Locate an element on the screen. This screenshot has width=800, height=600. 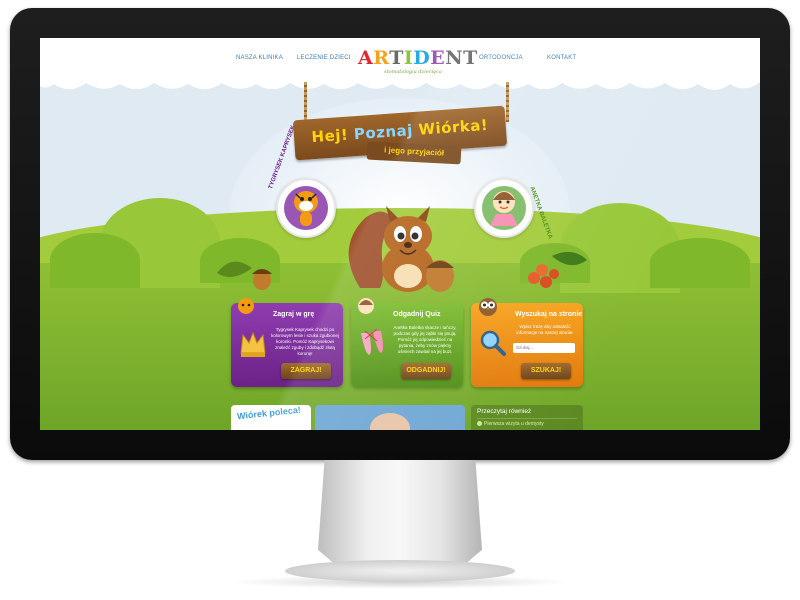
ballerina-small-icon is located at coordinates (366, 306).